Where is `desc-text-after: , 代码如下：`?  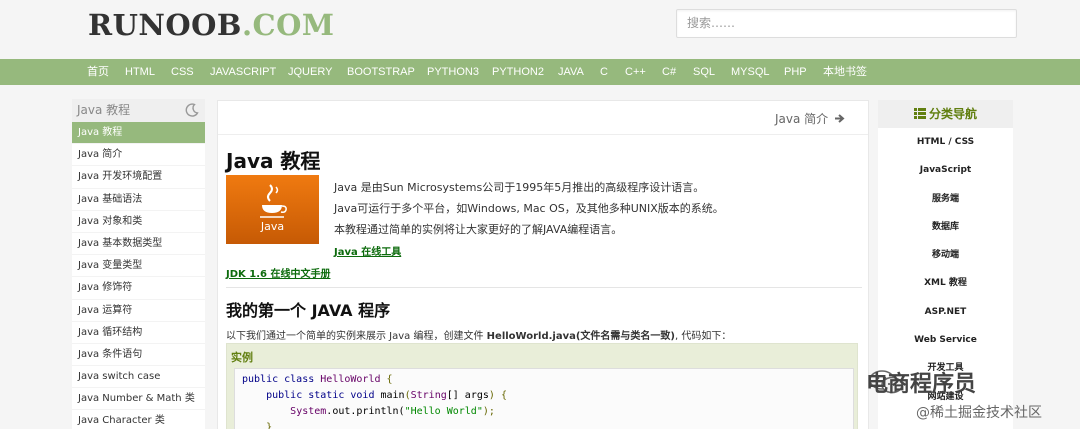 desc-text-after: , 代码如下： is located at coordinates (703, 336).